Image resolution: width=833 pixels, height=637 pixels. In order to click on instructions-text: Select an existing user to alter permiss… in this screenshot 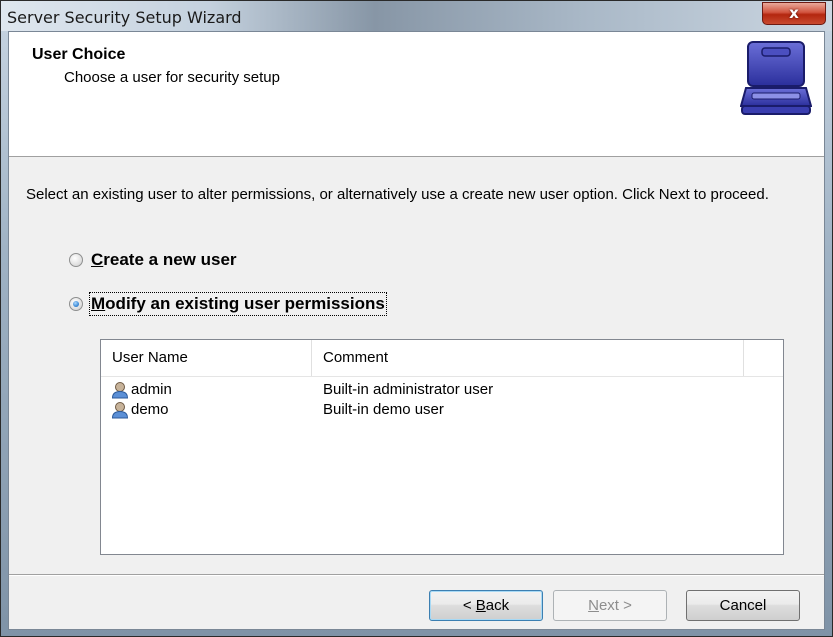, I will do `click(397, 194)`.